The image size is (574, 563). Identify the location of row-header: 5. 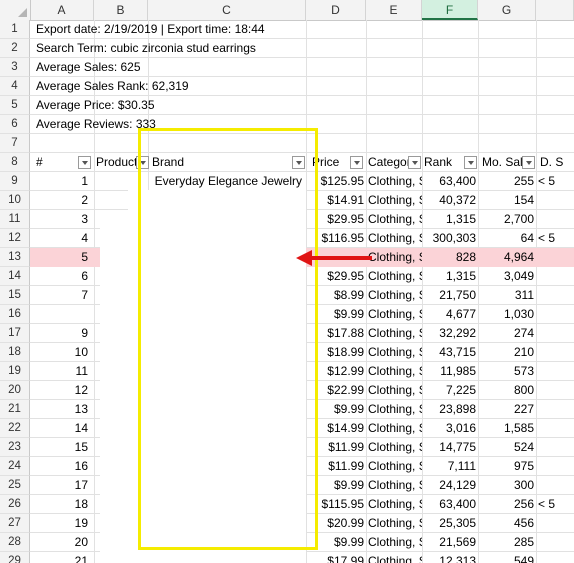
(15, 105).